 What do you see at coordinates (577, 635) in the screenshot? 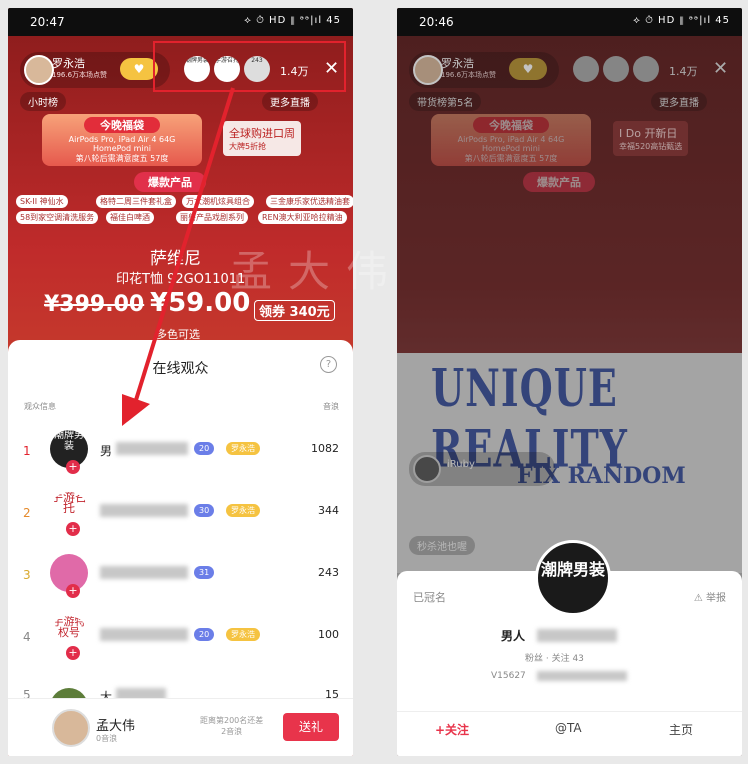
I see `masked-name` at bounding box center [577, 635].